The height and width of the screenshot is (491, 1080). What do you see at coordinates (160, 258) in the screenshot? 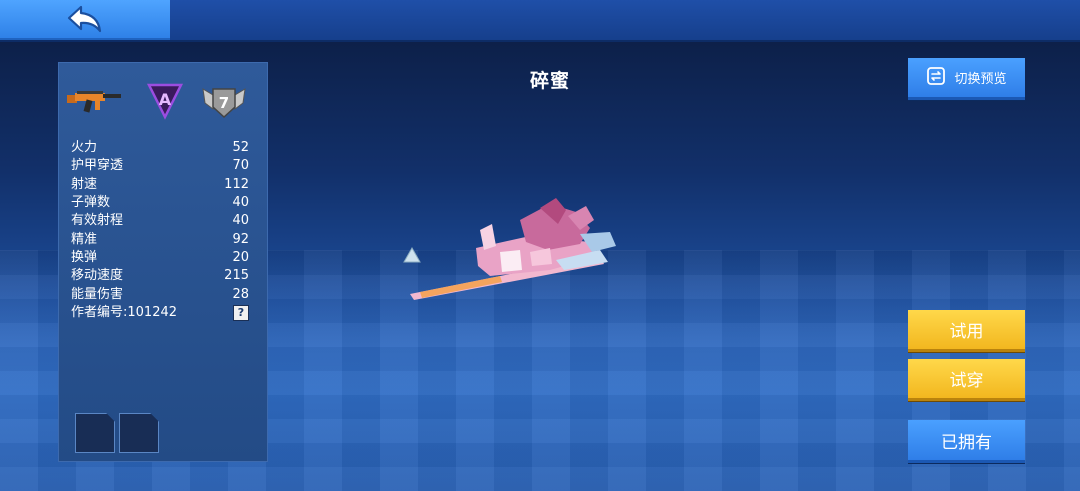
I see `stat-row-reload: 换弹 20` at bounding box center [160, 258].